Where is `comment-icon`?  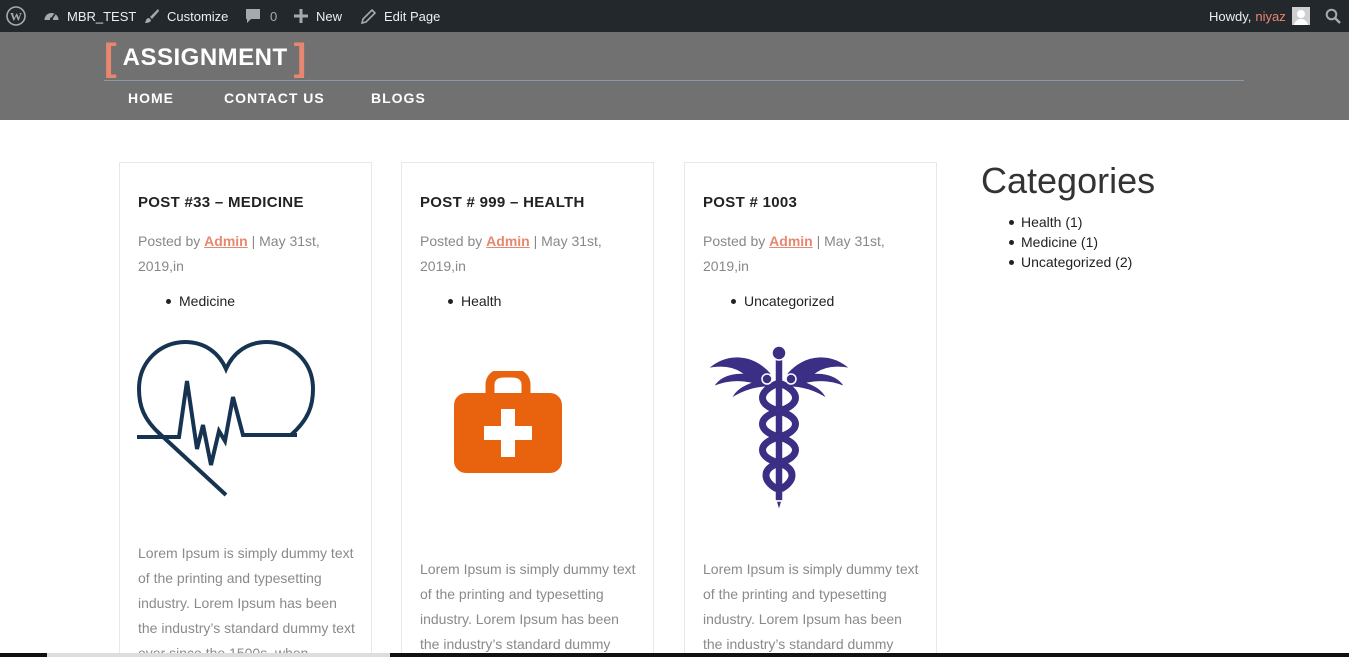 comment-icon is located at coordinates (253, 16).